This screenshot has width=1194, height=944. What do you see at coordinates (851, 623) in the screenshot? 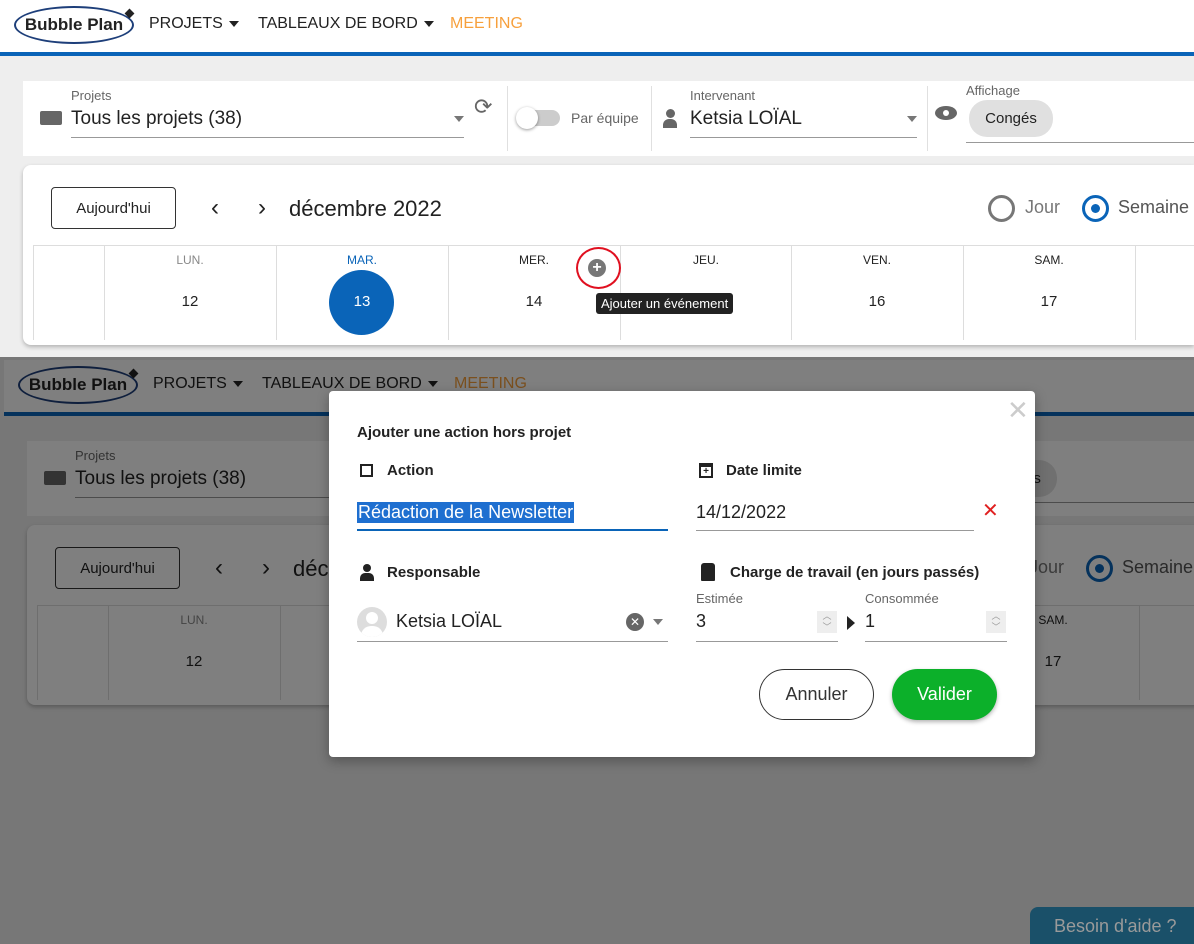
I see `arrow-right-icon` at bounding box center [851, 623].